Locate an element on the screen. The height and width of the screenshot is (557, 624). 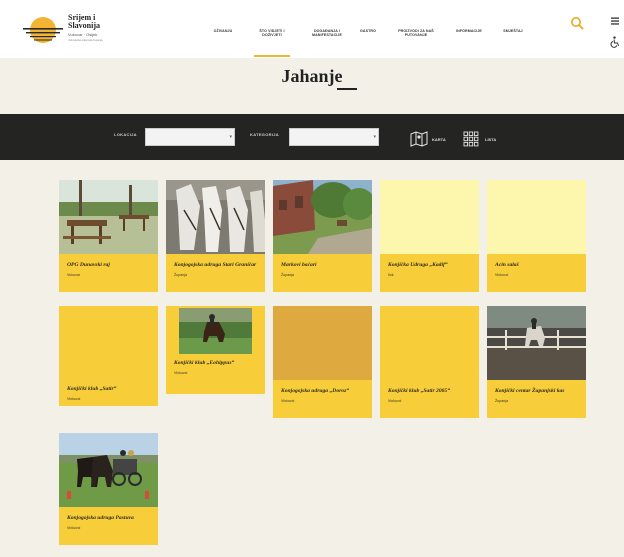
card-satir-2005: Konjički klub „Satir 2005“ Vinkovci is located at coordinates (429, 362).